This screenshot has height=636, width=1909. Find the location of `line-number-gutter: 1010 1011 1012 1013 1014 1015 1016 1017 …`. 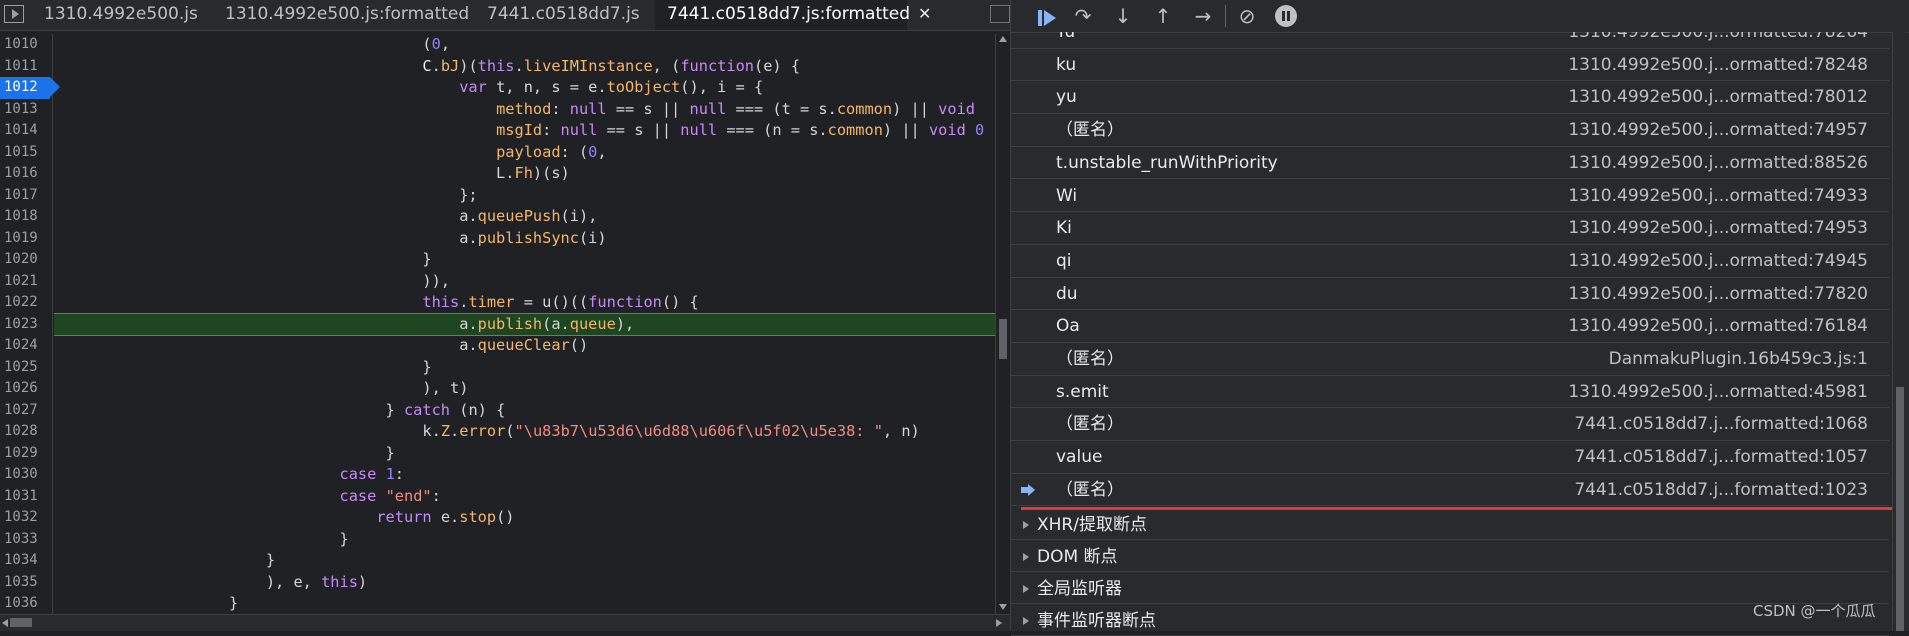

line-number-gutter: 1010 1011 1012 1013 1014 1015 1016 1017 … is located at coordinates (30, 324).